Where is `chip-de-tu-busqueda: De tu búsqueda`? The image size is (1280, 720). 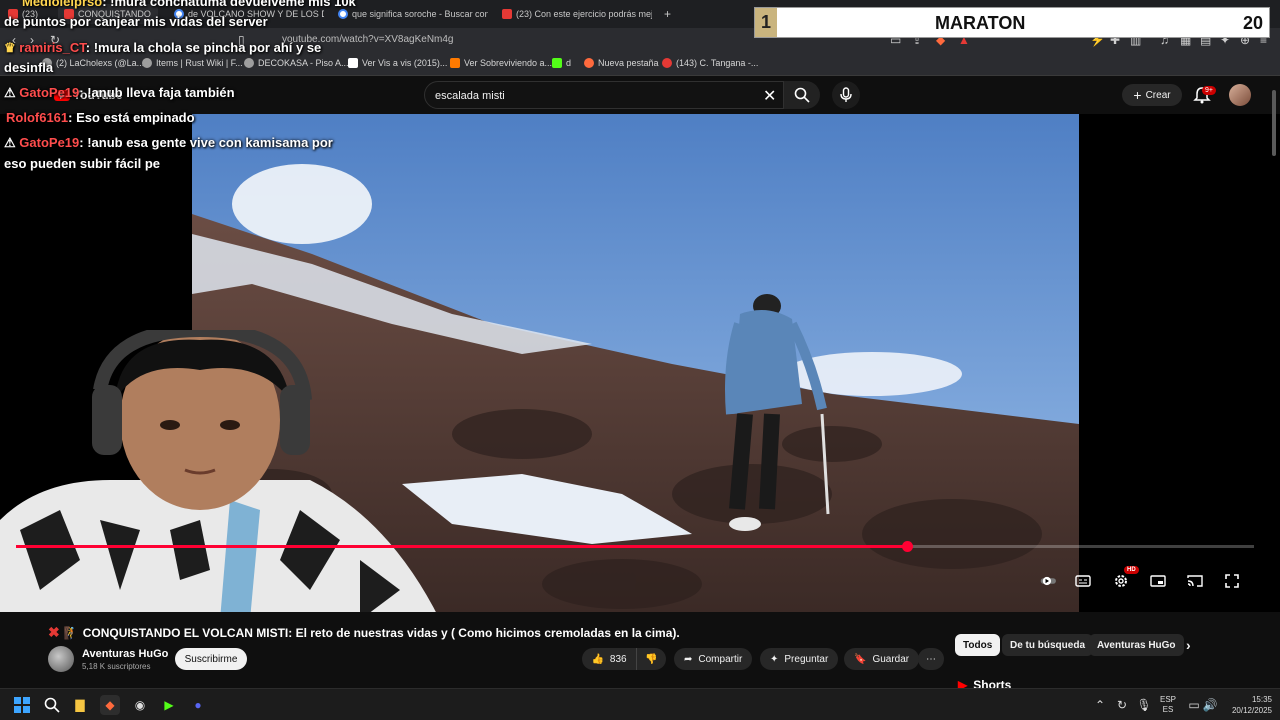
chip-de-tu-busqueda: De tu búsqueda is located at coordinates (1048, 645).